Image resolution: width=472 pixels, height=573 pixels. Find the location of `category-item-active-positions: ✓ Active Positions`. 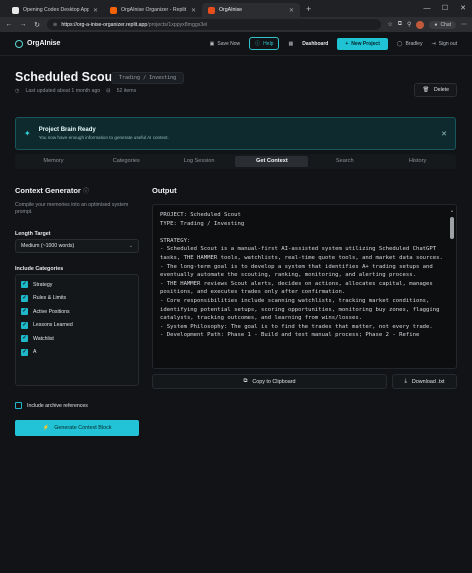

category-item-active-positions: ✓ Active Positions is located at coordinates (77, 312).